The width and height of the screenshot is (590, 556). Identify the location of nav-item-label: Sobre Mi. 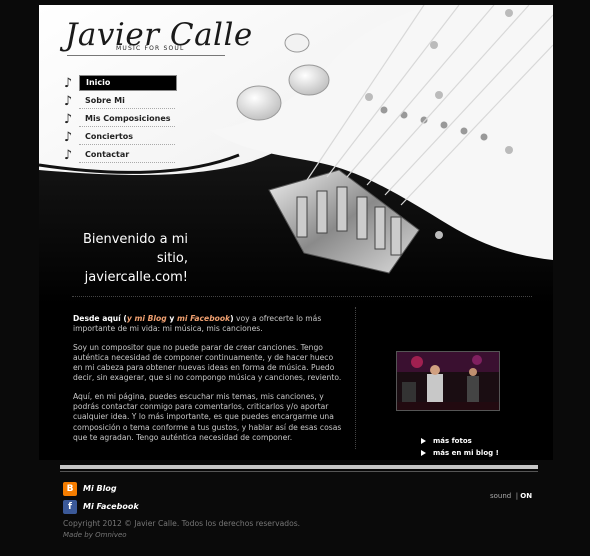
(127, 101).